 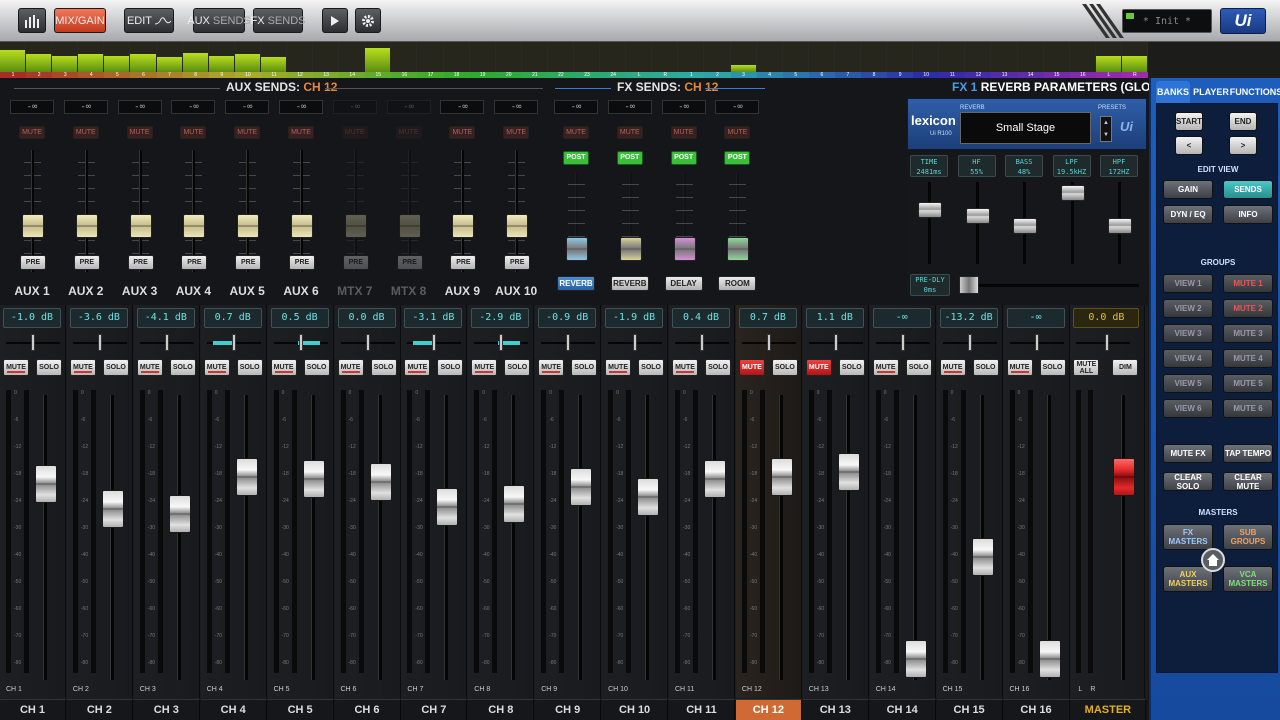 I want to click on channel-gain-display: 0.7 dB, so click(x=232, y=318).